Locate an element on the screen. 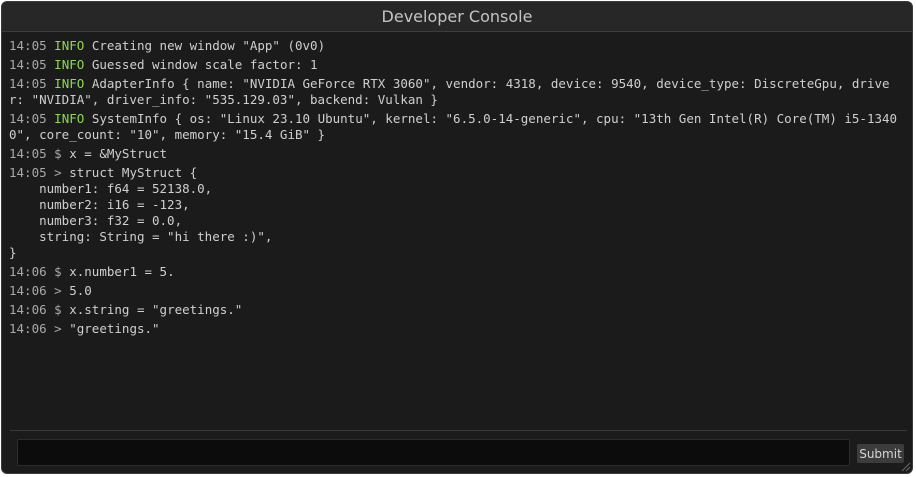  log-message: x.number1 = 5. is located at coordinates (122, 271).